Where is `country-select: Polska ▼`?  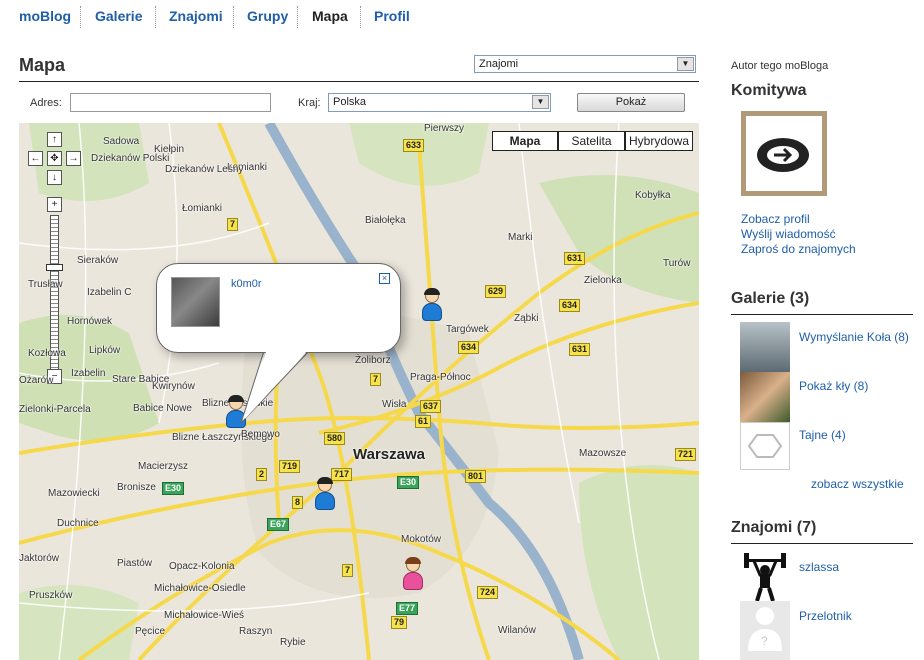
country-select: Polska ▼ is located at coordinates (439, 102).